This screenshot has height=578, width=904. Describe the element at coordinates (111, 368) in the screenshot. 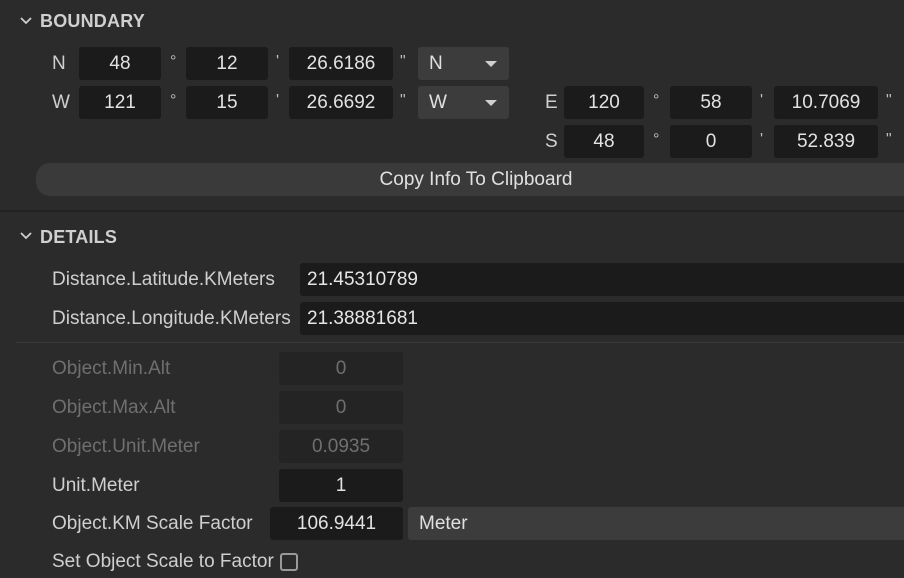

I see `object-min-alt-label: Object.Min.Alt` at that location.